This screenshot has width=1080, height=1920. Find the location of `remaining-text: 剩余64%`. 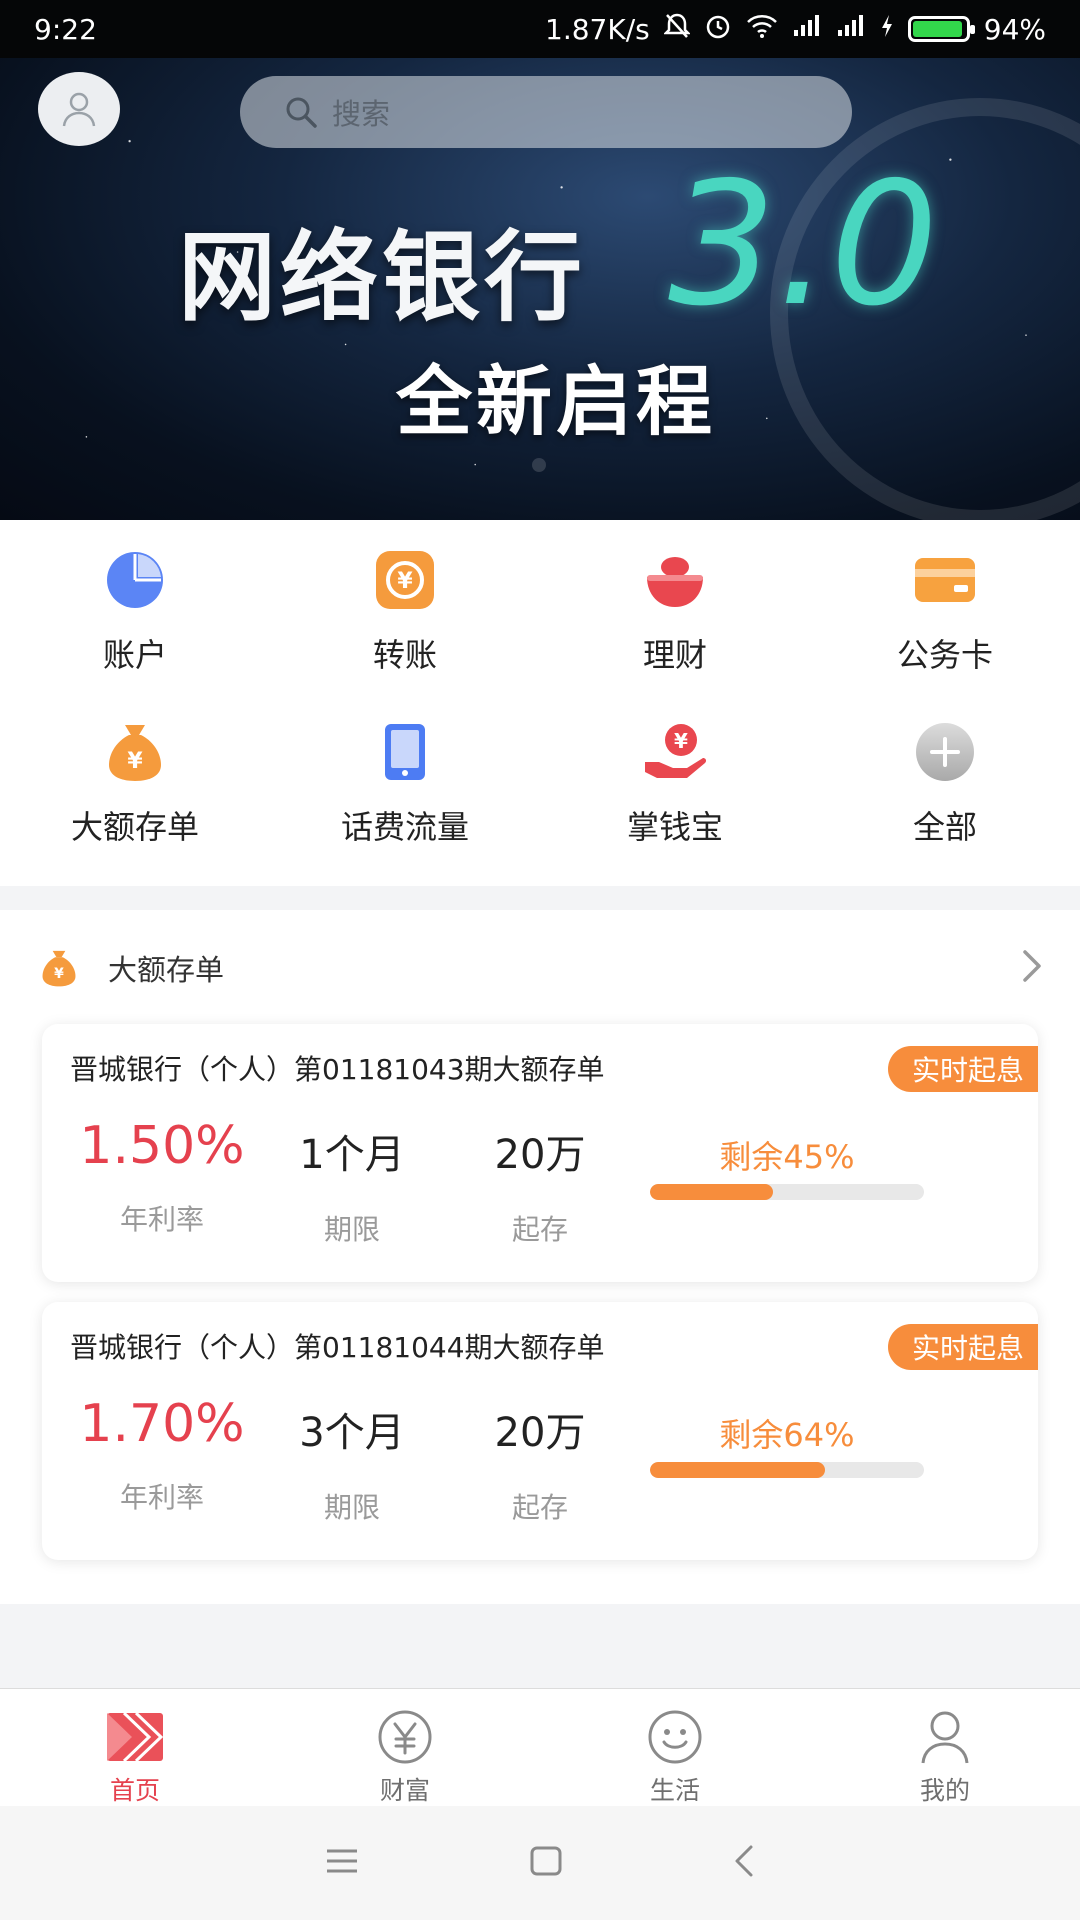

remaining-text: 剩余64% is located at coordinates (787, 1435).